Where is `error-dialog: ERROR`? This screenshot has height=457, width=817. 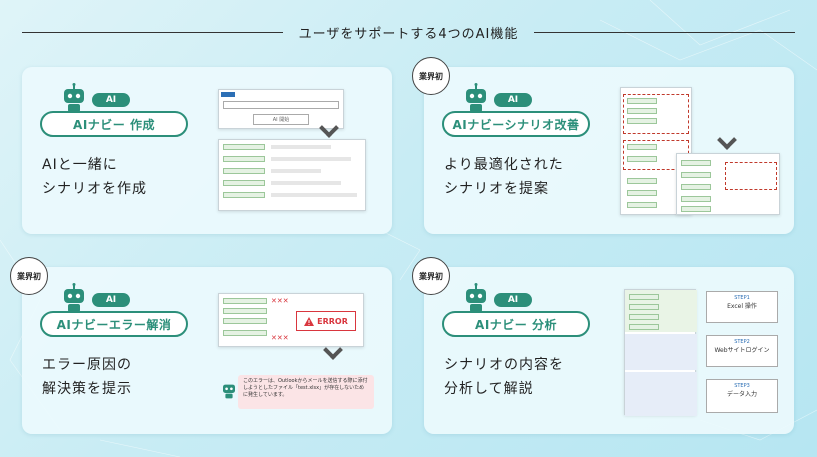
error-dialog: ERROR is located at coordinates (326, 321).